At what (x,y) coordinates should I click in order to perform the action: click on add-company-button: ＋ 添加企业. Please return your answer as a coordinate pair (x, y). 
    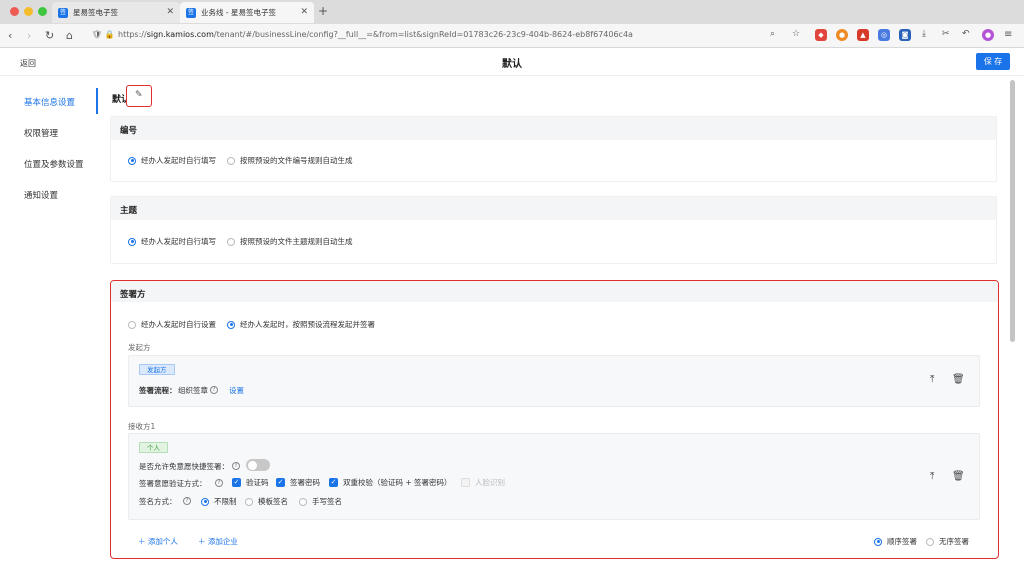
    Looking at the image, I should click on (218, 541).